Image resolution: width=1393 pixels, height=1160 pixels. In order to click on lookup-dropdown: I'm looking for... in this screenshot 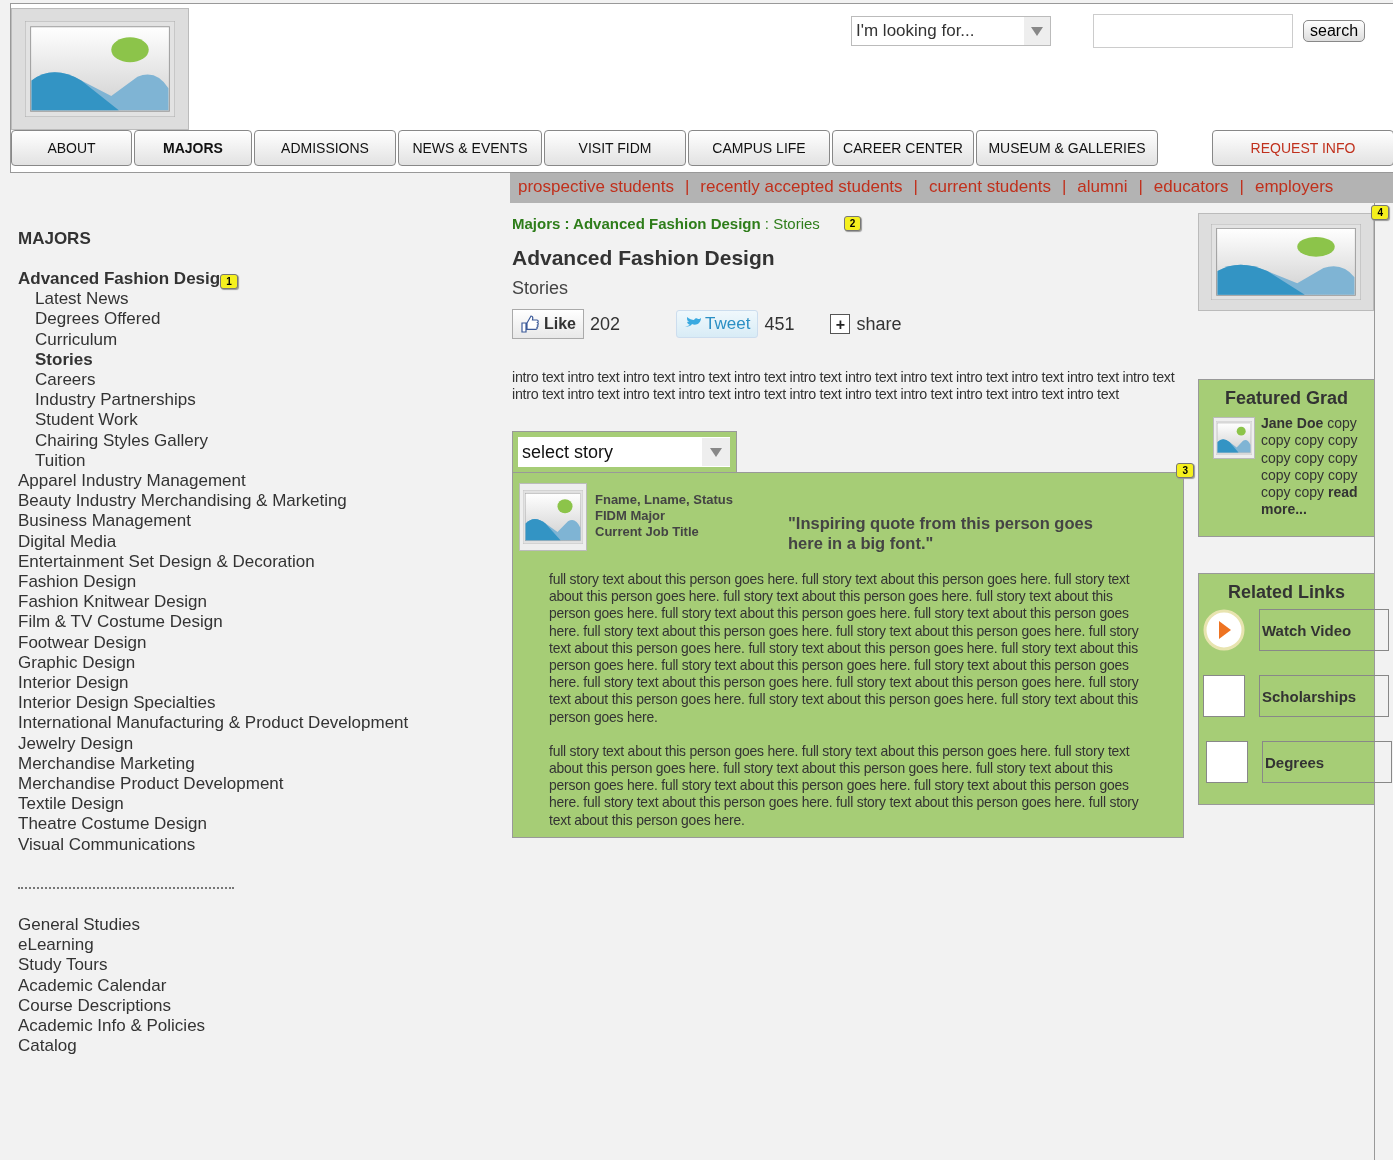, I will do `click(951, 31)`.